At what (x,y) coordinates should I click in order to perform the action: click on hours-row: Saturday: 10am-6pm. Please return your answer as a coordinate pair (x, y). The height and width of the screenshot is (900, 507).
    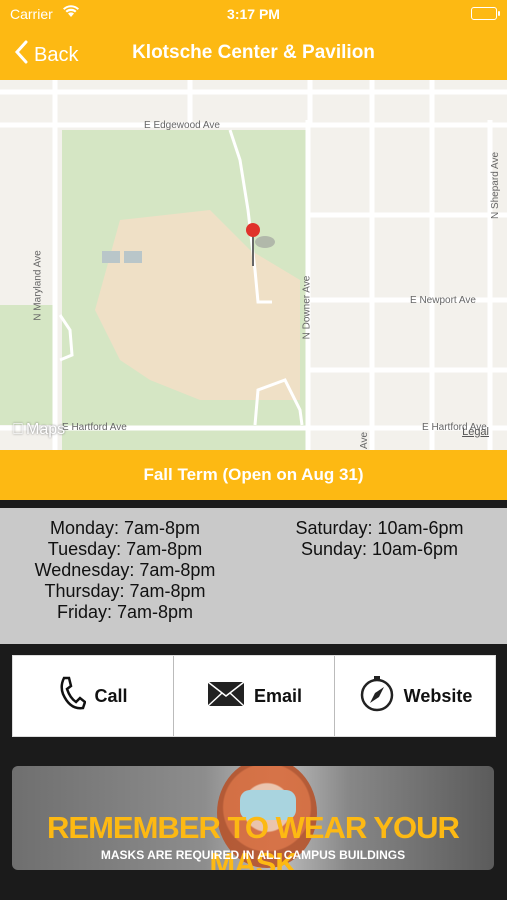
    Looking at the image, I should click on (379, 528).